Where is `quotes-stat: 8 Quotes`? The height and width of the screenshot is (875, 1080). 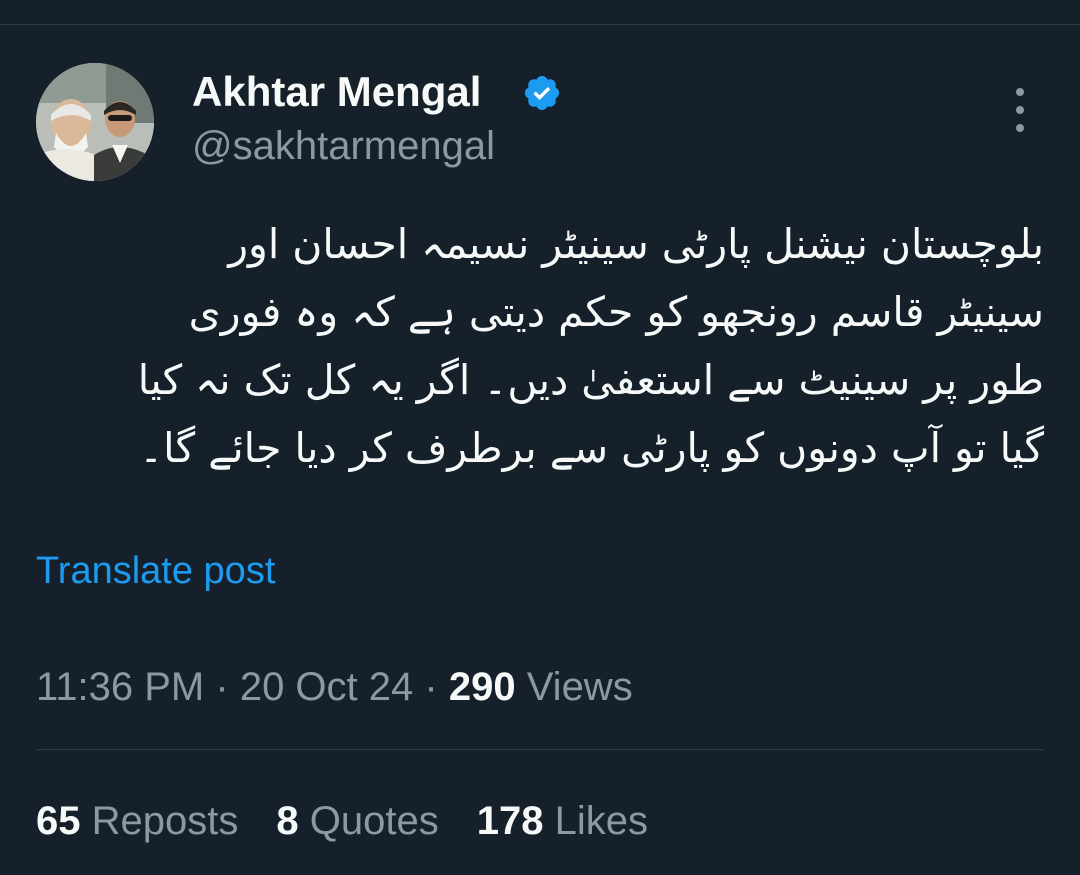 quotes-stat: 8 Quotes is located at coordinates (357, 821).